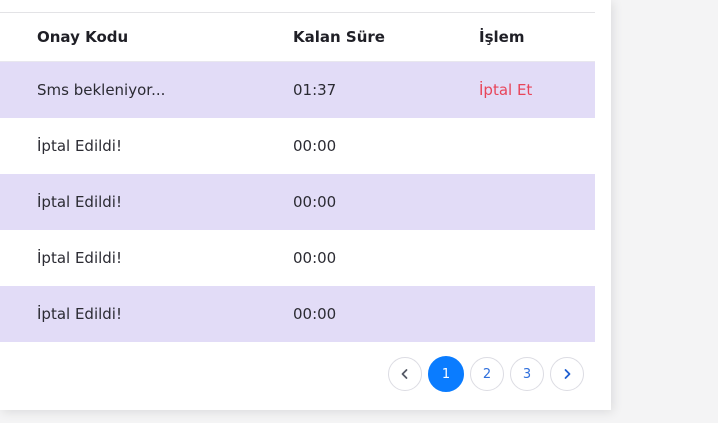  I want to click on page-button-3: 3, so click(527, 374).